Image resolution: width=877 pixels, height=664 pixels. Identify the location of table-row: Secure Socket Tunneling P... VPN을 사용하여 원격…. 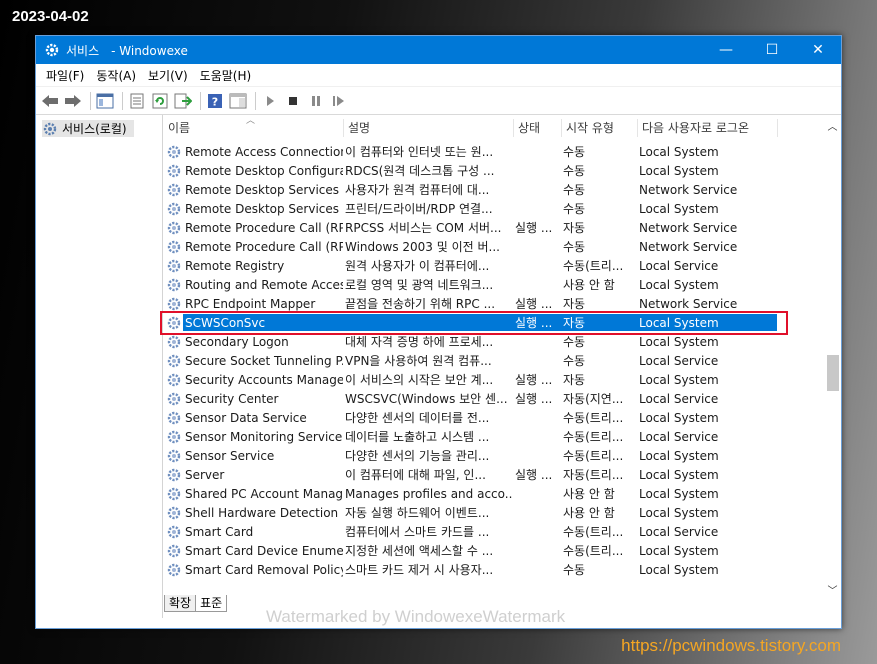
(493, 360).